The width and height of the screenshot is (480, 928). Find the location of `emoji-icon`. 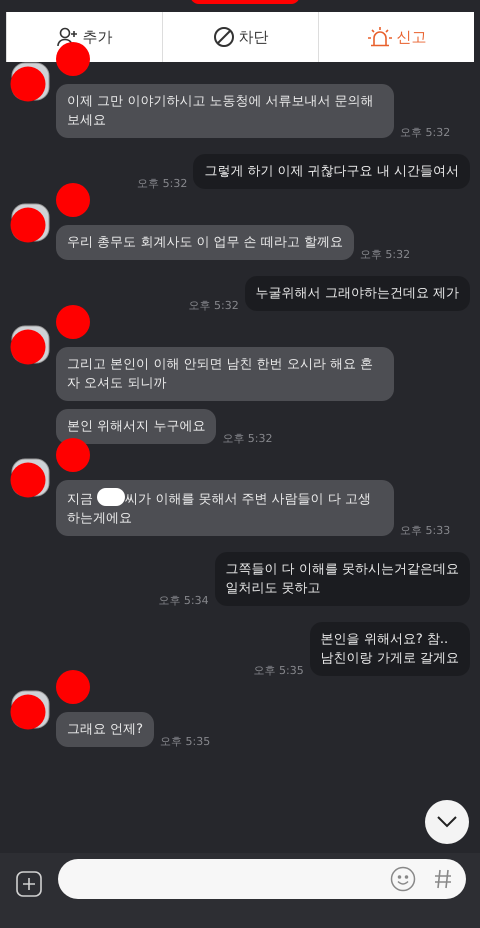

emoji-icon is located at coordinates (403, 879).